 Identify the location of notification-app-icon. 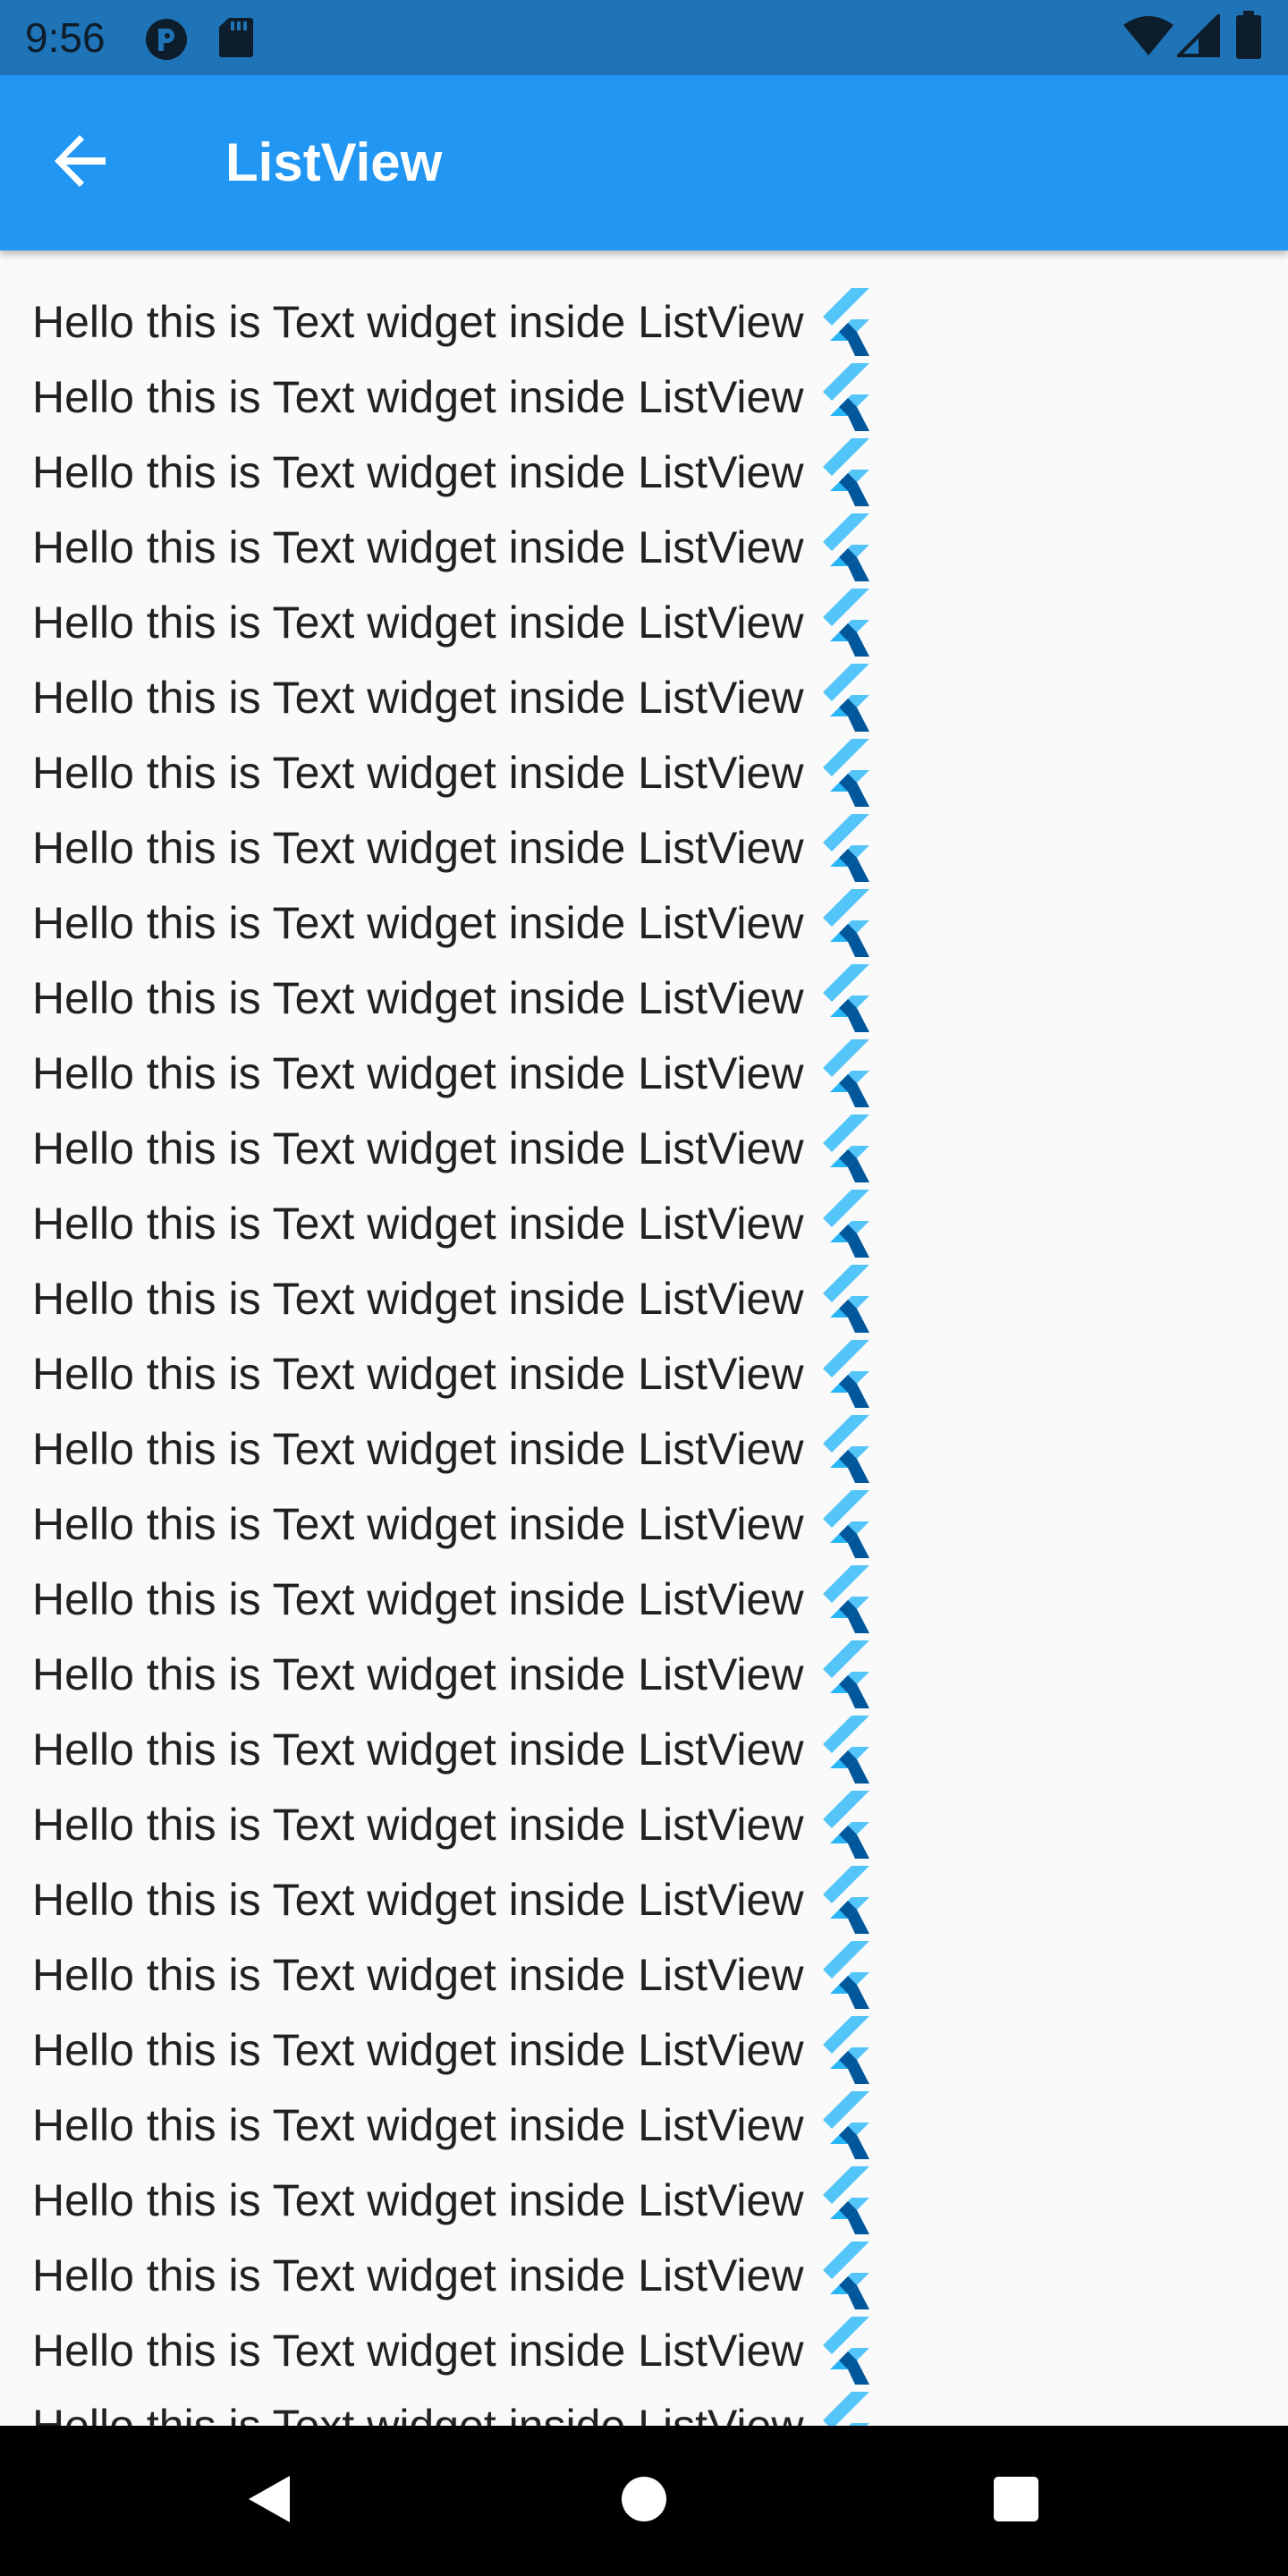
(166, 41).